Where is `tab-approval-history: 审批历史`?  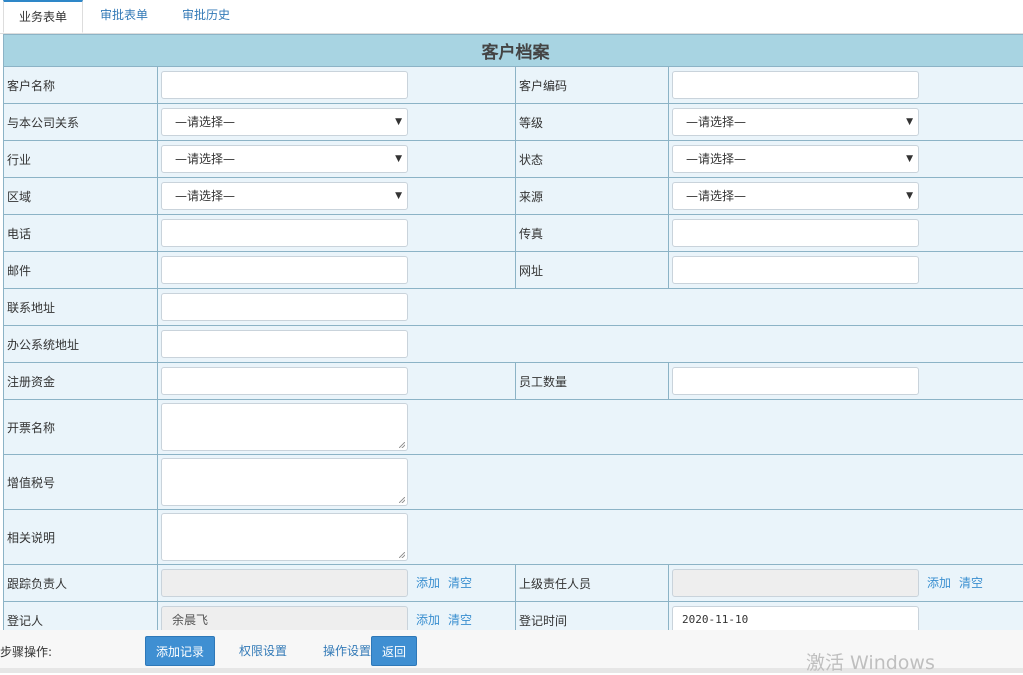
tab-approval-history: 审批历史 is located at coordinates (206, 16).